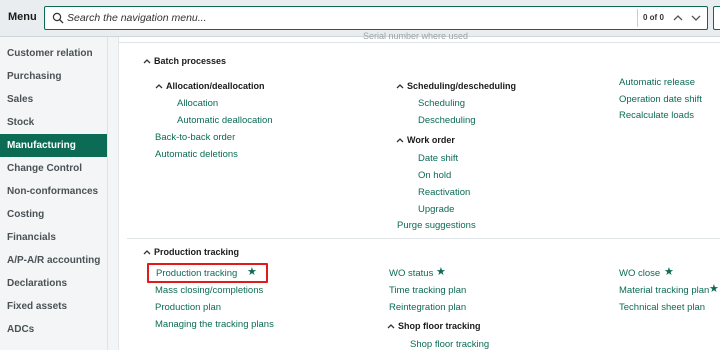 The width and height of the screenshot is (720, 350). I want to click on top-bar: Menu 0 of 0, so click(360, 18).